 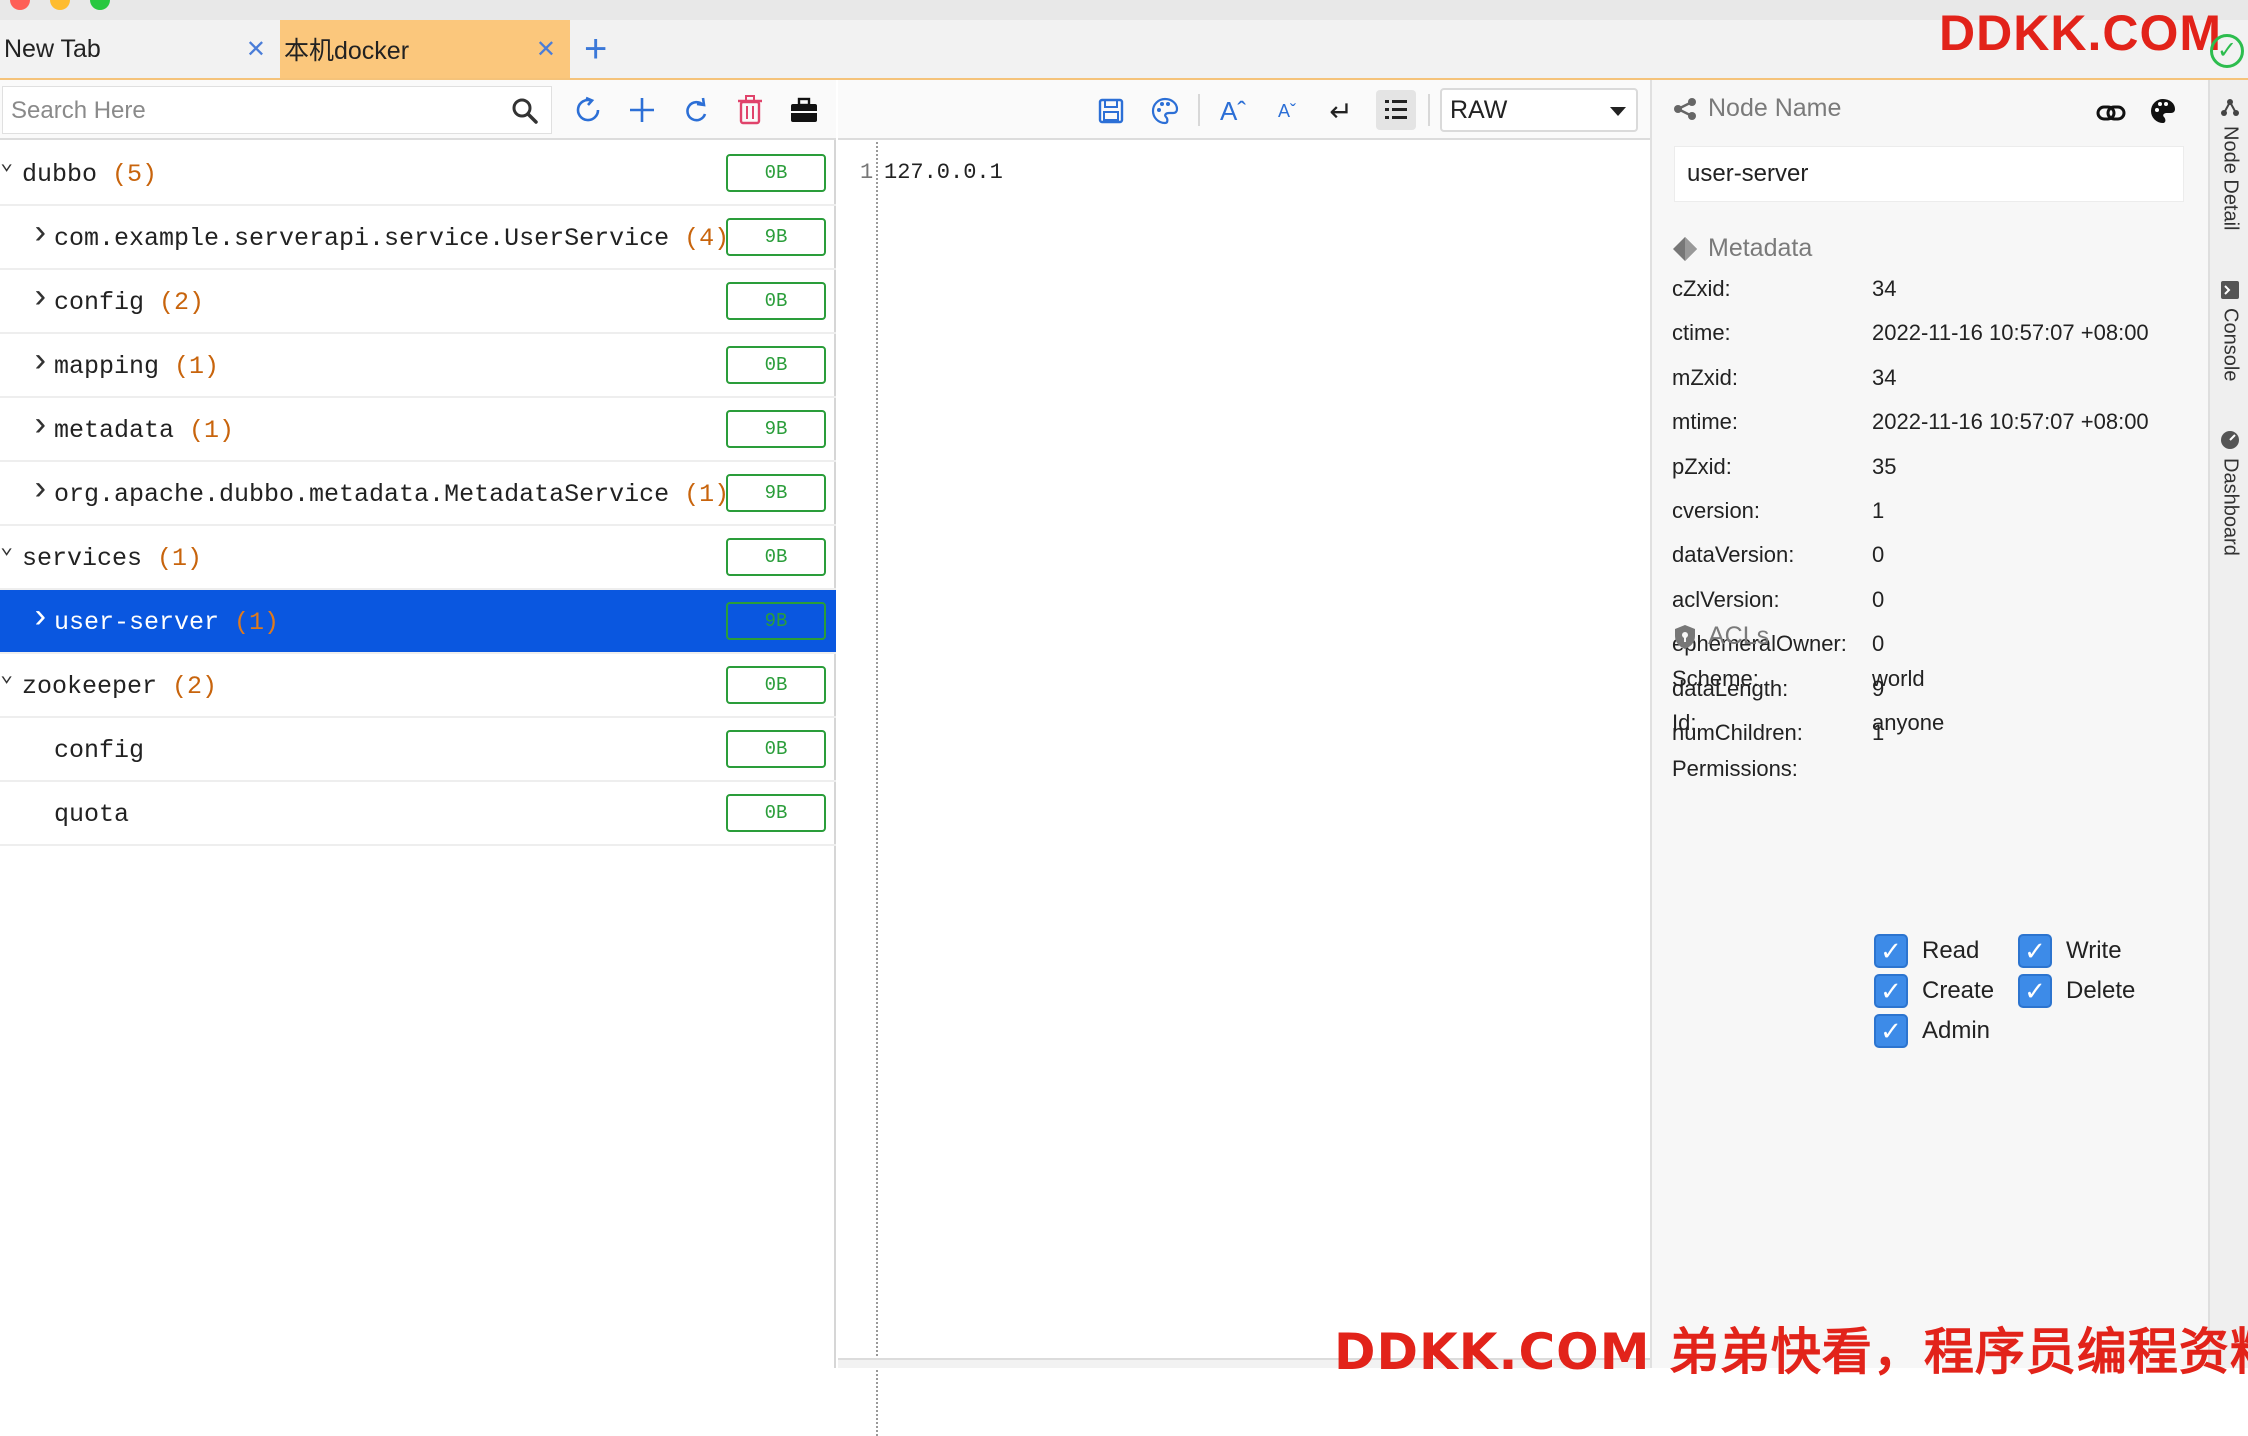 What do you see at coordinates (418, 430) in the screenshot?
I see `tree-row: › metadata (1) 9B` at bounding box center [418, 430].